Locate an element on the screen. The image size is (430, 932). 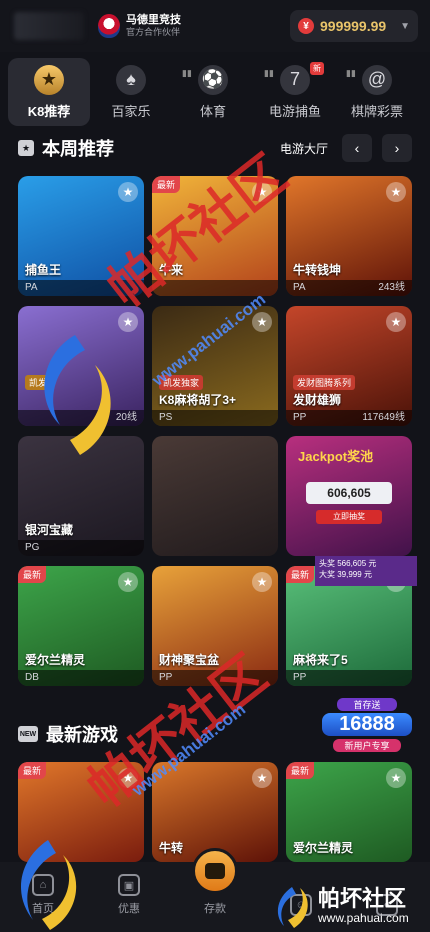
game-card: 最新 ★ 爱尔兰精灵 is located at coordinates (349, 812).